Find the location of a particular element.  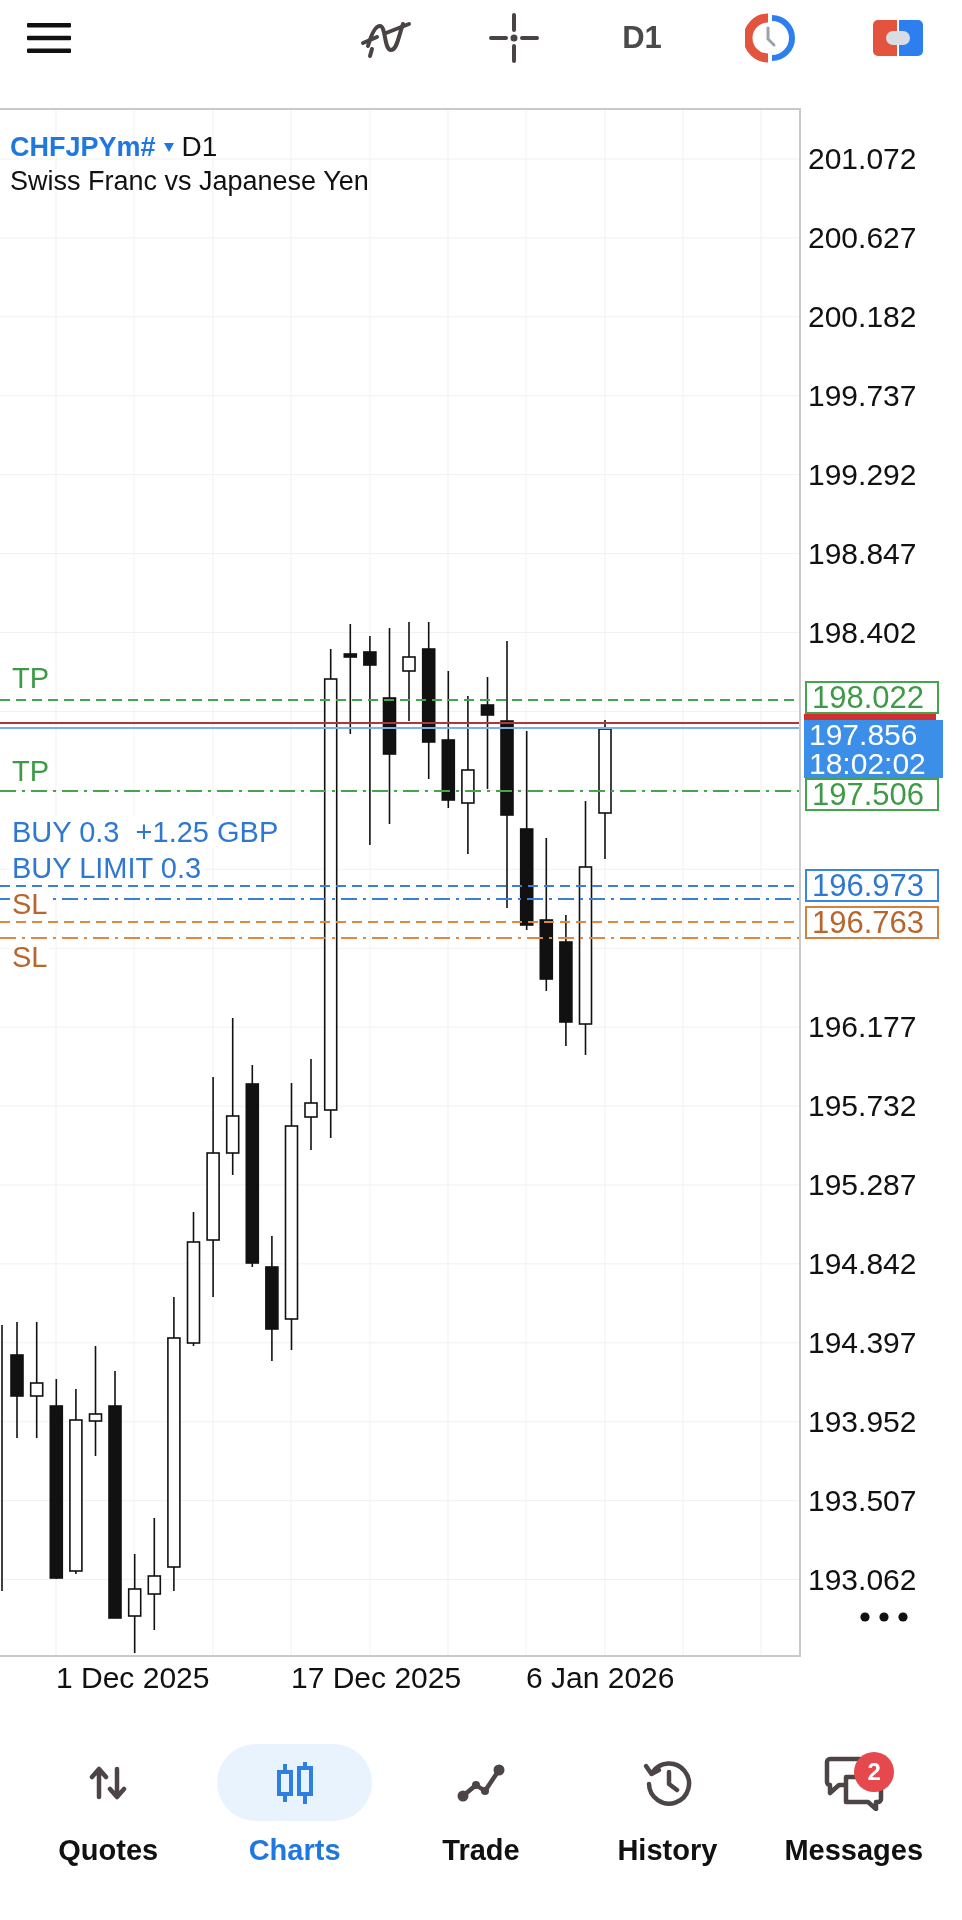

price-axis-label: 198.847 is located at coordinates (862, 553).